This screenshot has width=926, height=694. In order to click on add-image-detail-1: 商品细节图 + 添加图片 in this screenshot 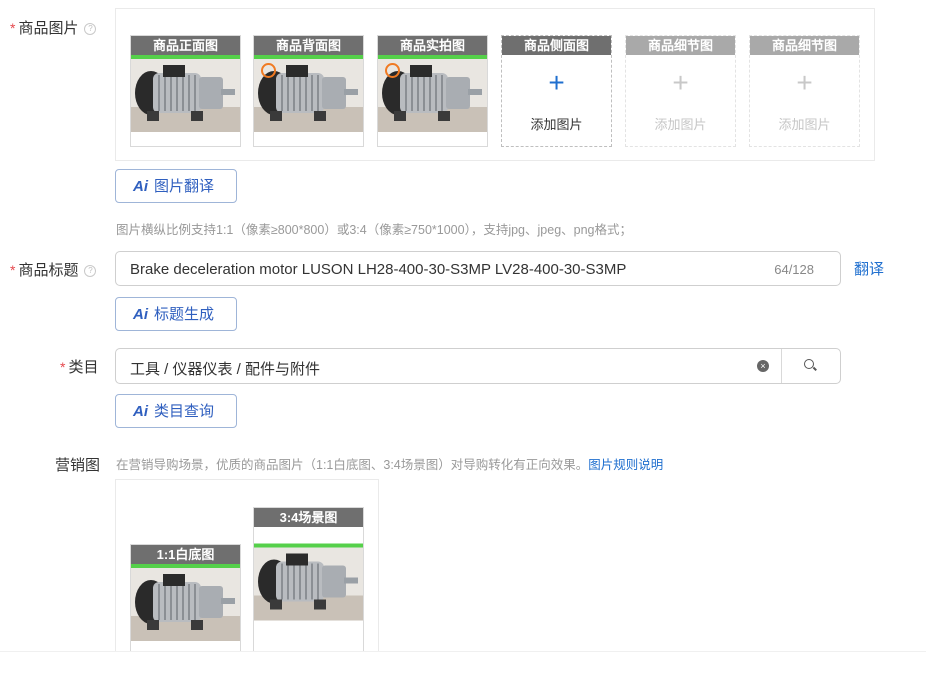, I will do `click(680, 91)`.